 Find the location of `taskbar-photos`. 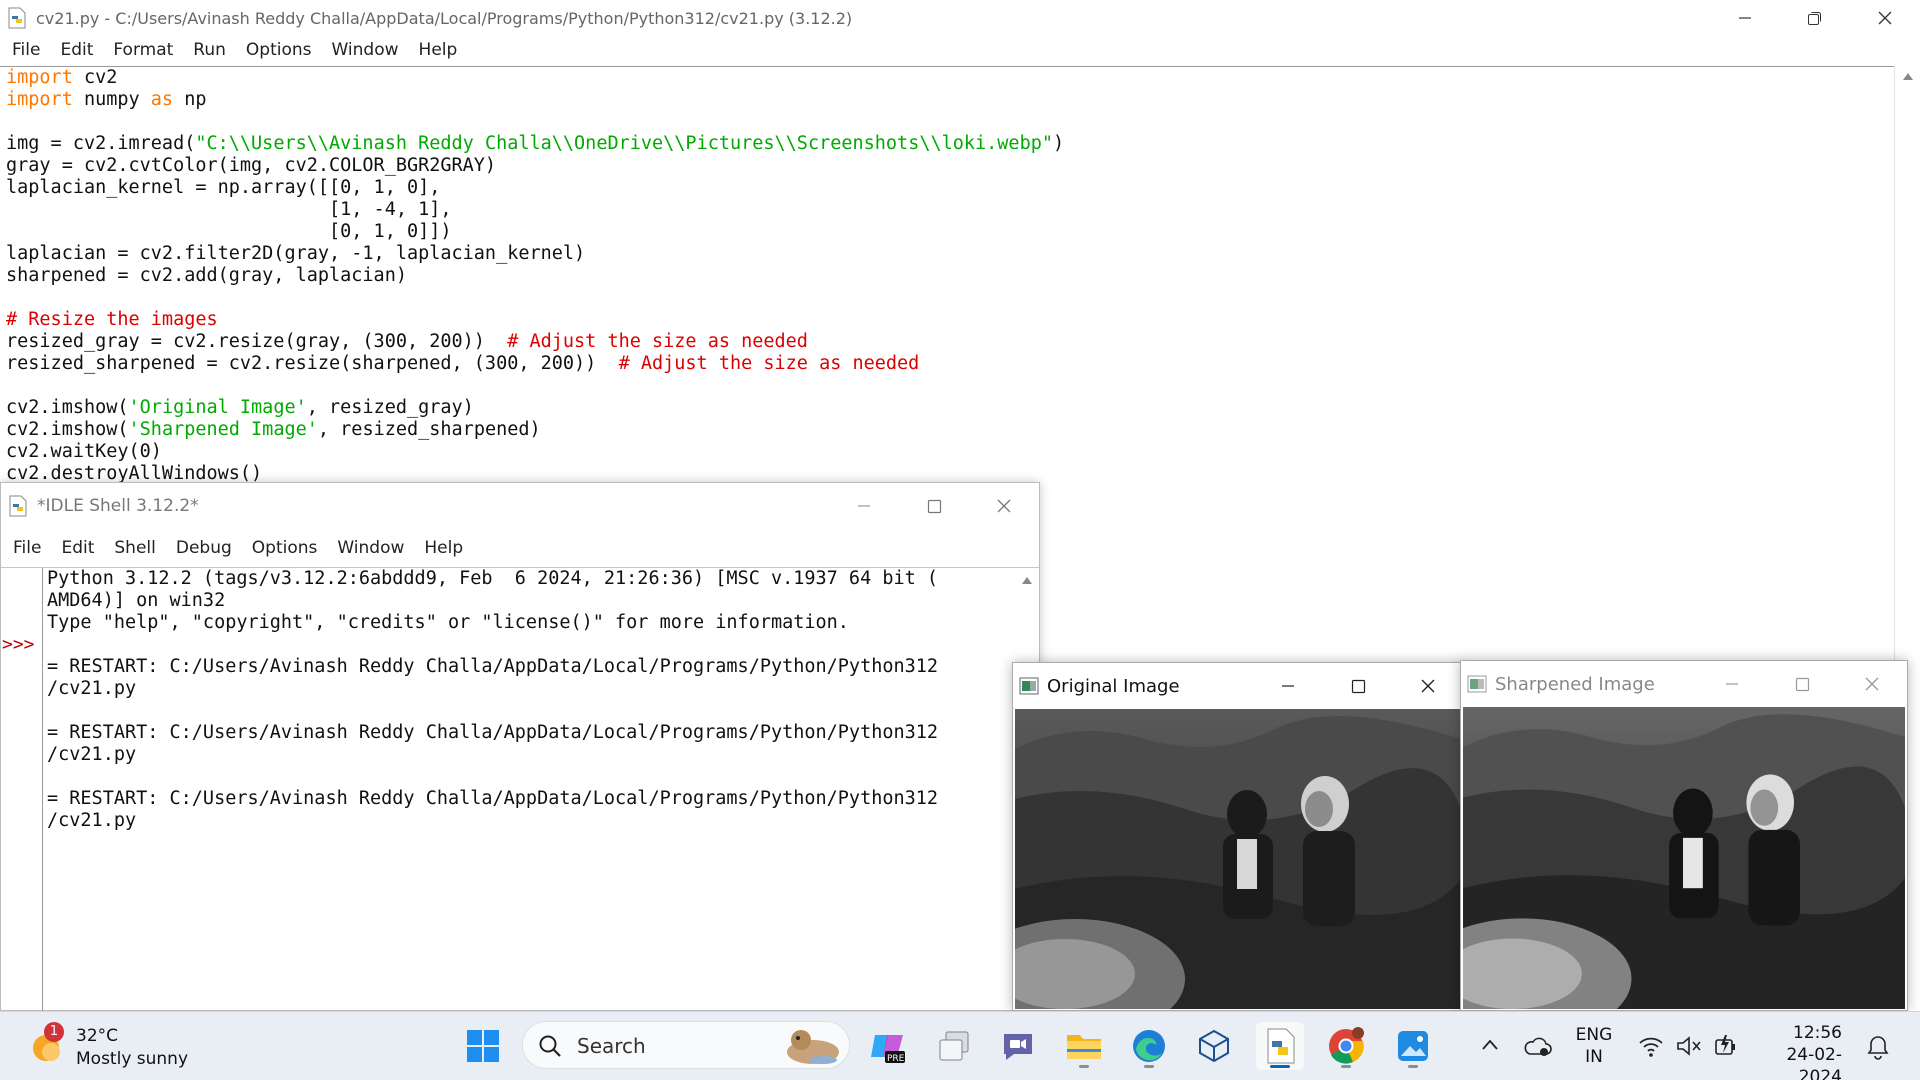

taskbar-photos is located at coordinates (1413, 1046).